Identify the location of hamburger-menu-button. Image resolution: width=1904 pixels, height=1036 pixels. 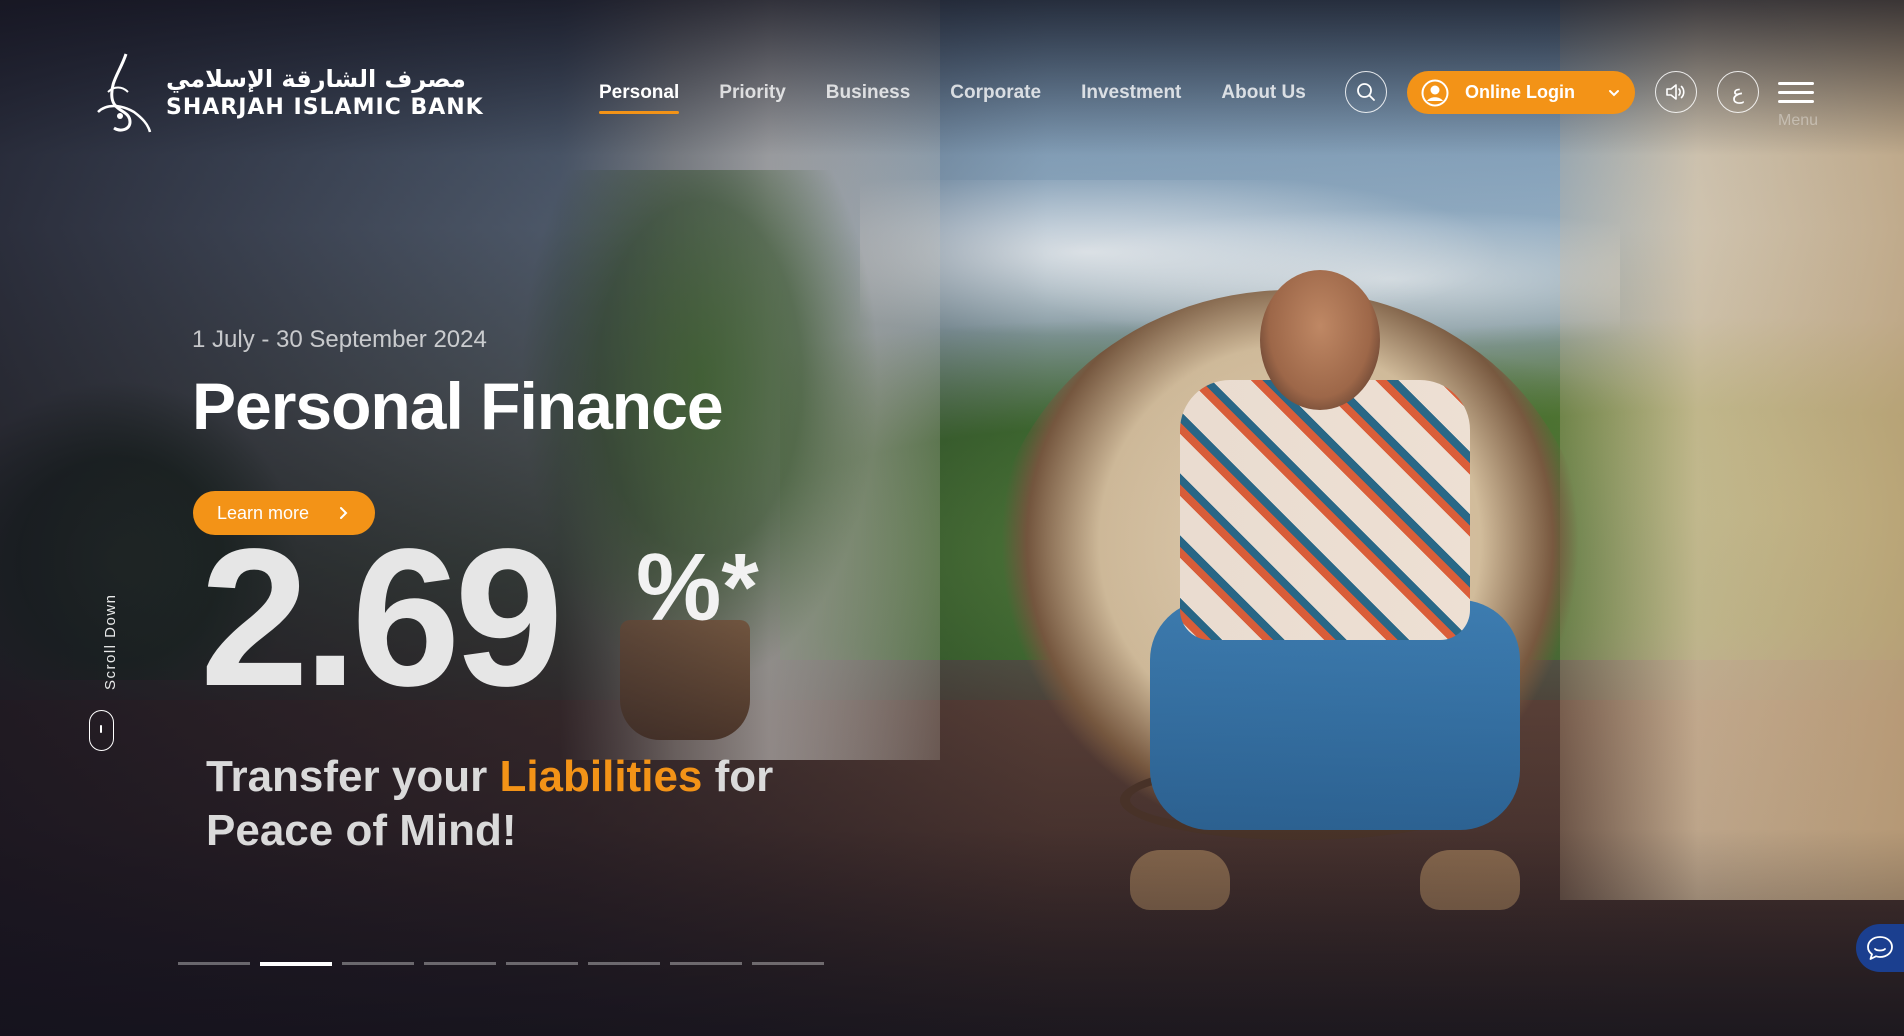
(1796, 95).